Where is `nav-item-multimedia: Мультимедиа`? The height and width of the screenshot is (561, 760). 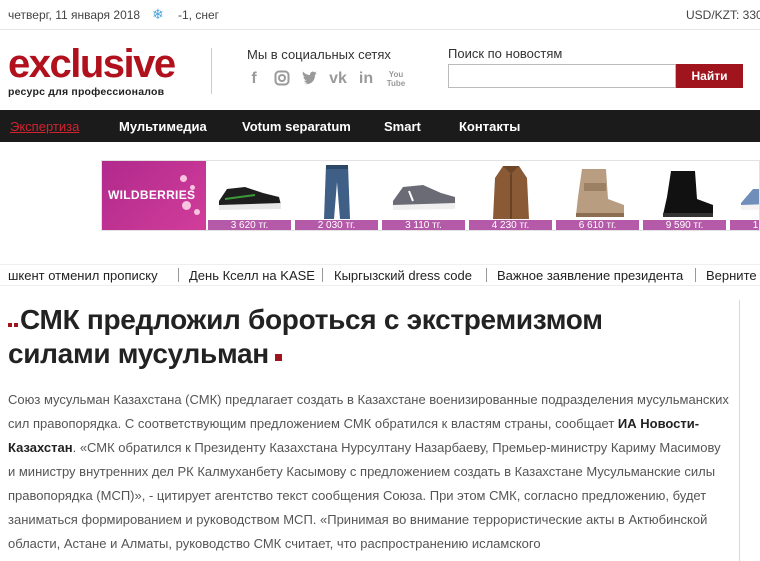 nav-item-multimedia: Мультимедиа is located at coordinates (163, 126).